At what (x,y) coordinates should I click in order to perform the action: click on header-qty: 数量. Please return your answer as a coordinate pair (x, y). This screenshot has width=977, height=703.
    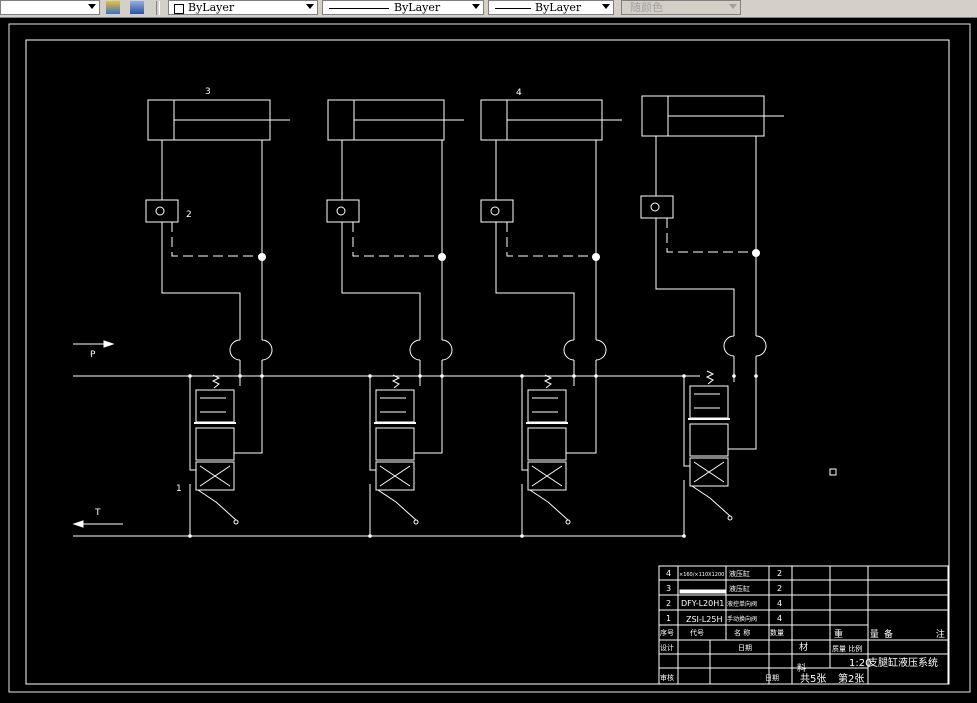
    Looking at the image, I should click on (777, 632).